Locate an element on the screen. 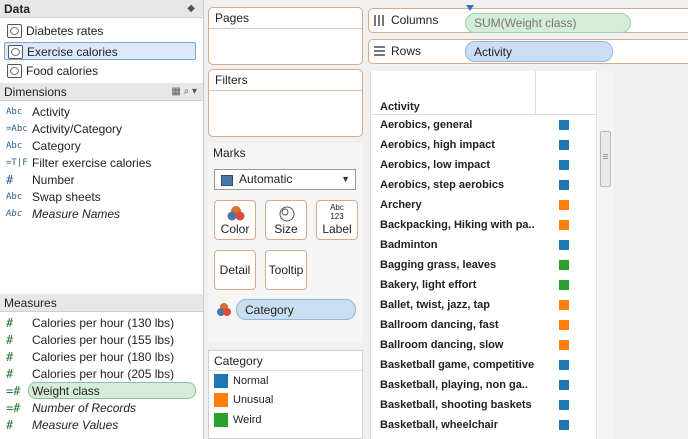 The height and width of the screenshot is (439, 688). rows-icon is located at coordinates (379, 51).